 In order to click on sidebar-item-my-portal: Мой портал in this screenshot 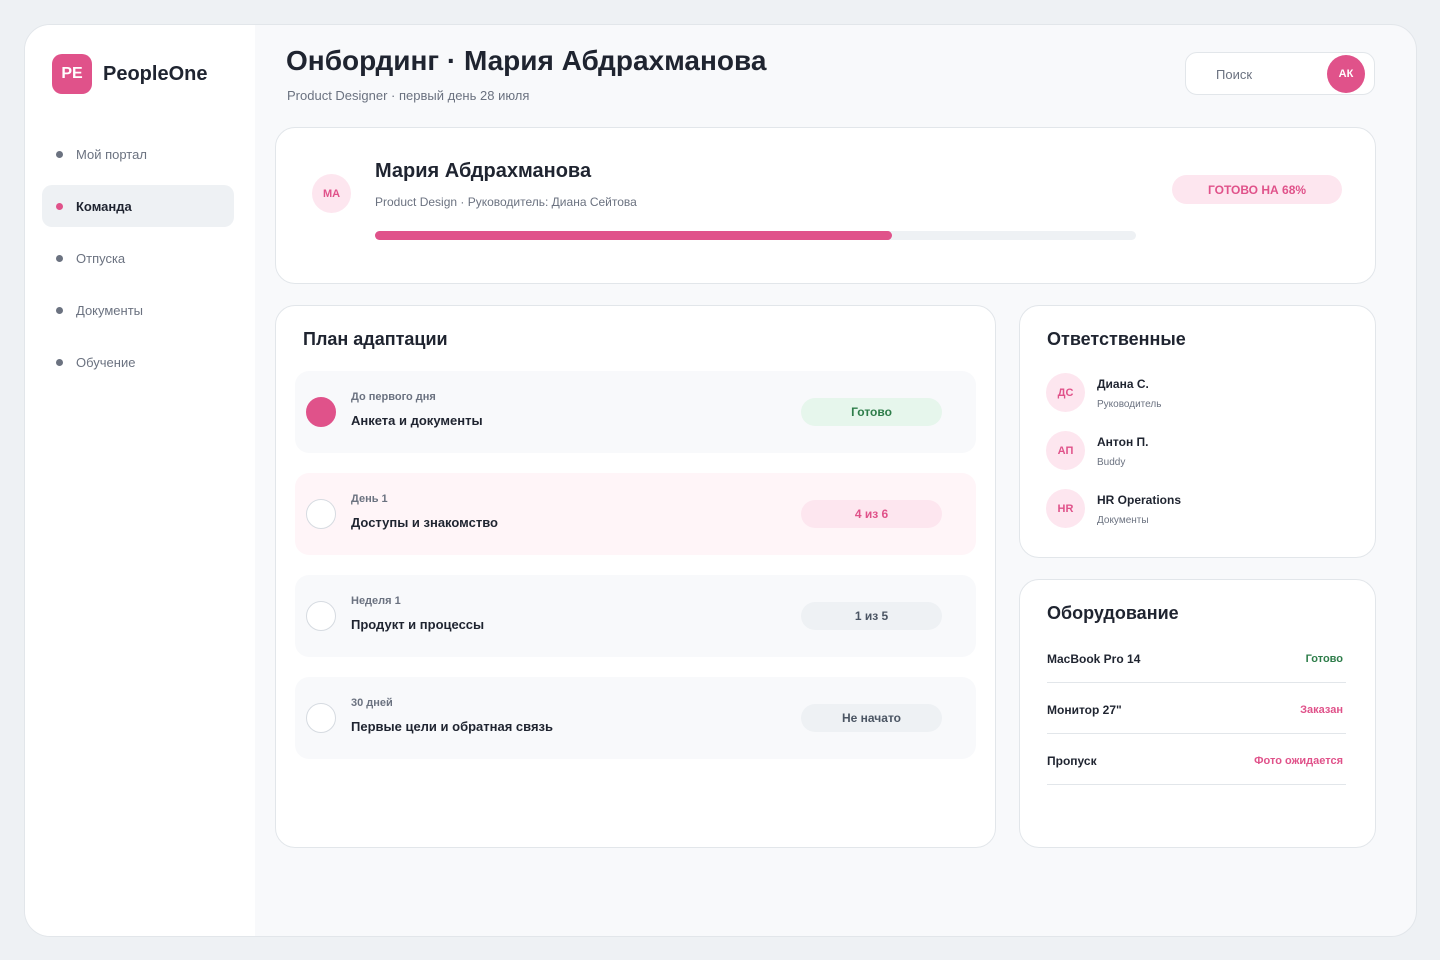, I will do `click(138, 154)`.